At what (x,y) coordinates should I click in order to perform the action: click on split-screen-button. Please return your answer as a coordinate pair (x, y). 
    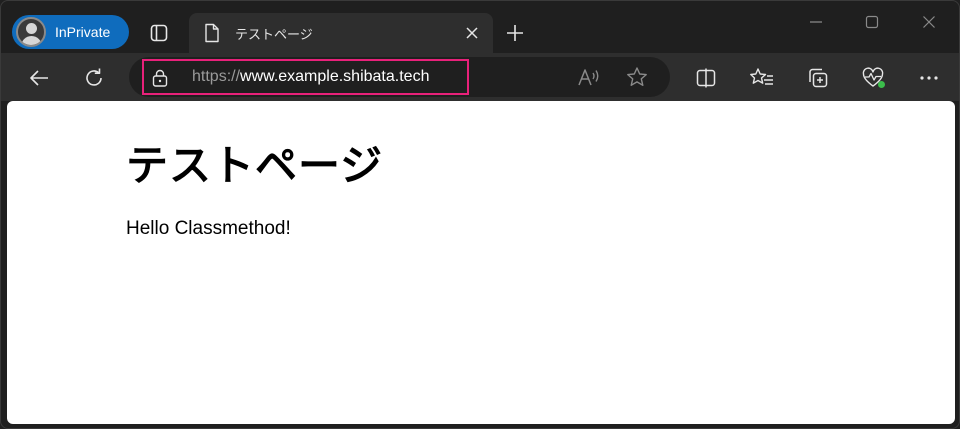
    Looking at the image, I should click on (706, 78).